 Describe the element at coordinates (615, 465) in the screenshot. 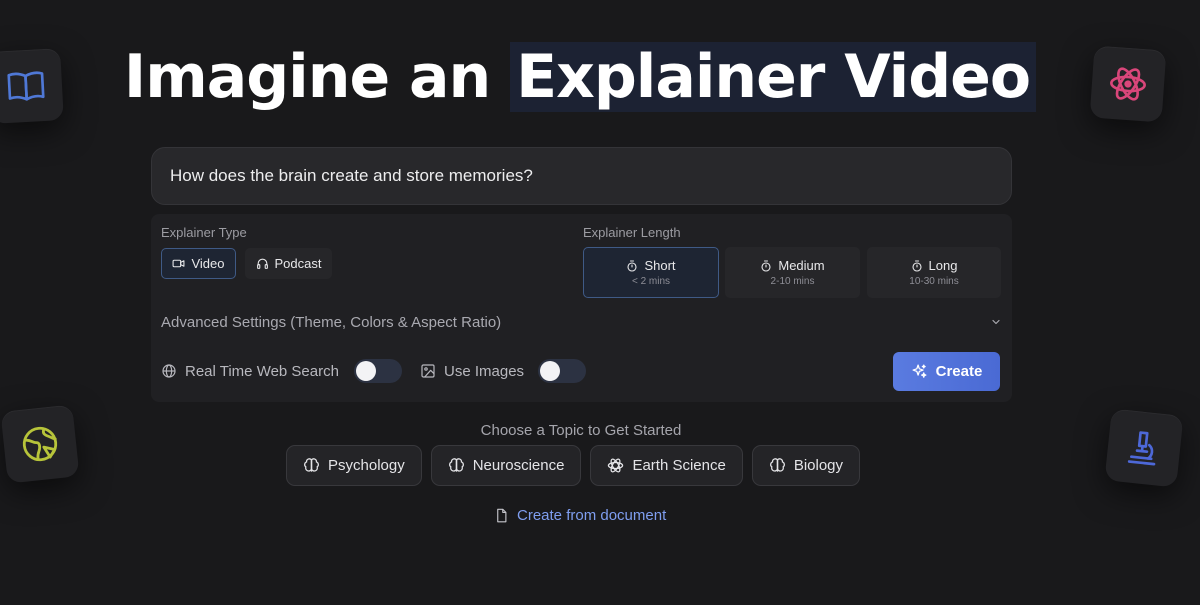

I see `atom-icon` at that location.